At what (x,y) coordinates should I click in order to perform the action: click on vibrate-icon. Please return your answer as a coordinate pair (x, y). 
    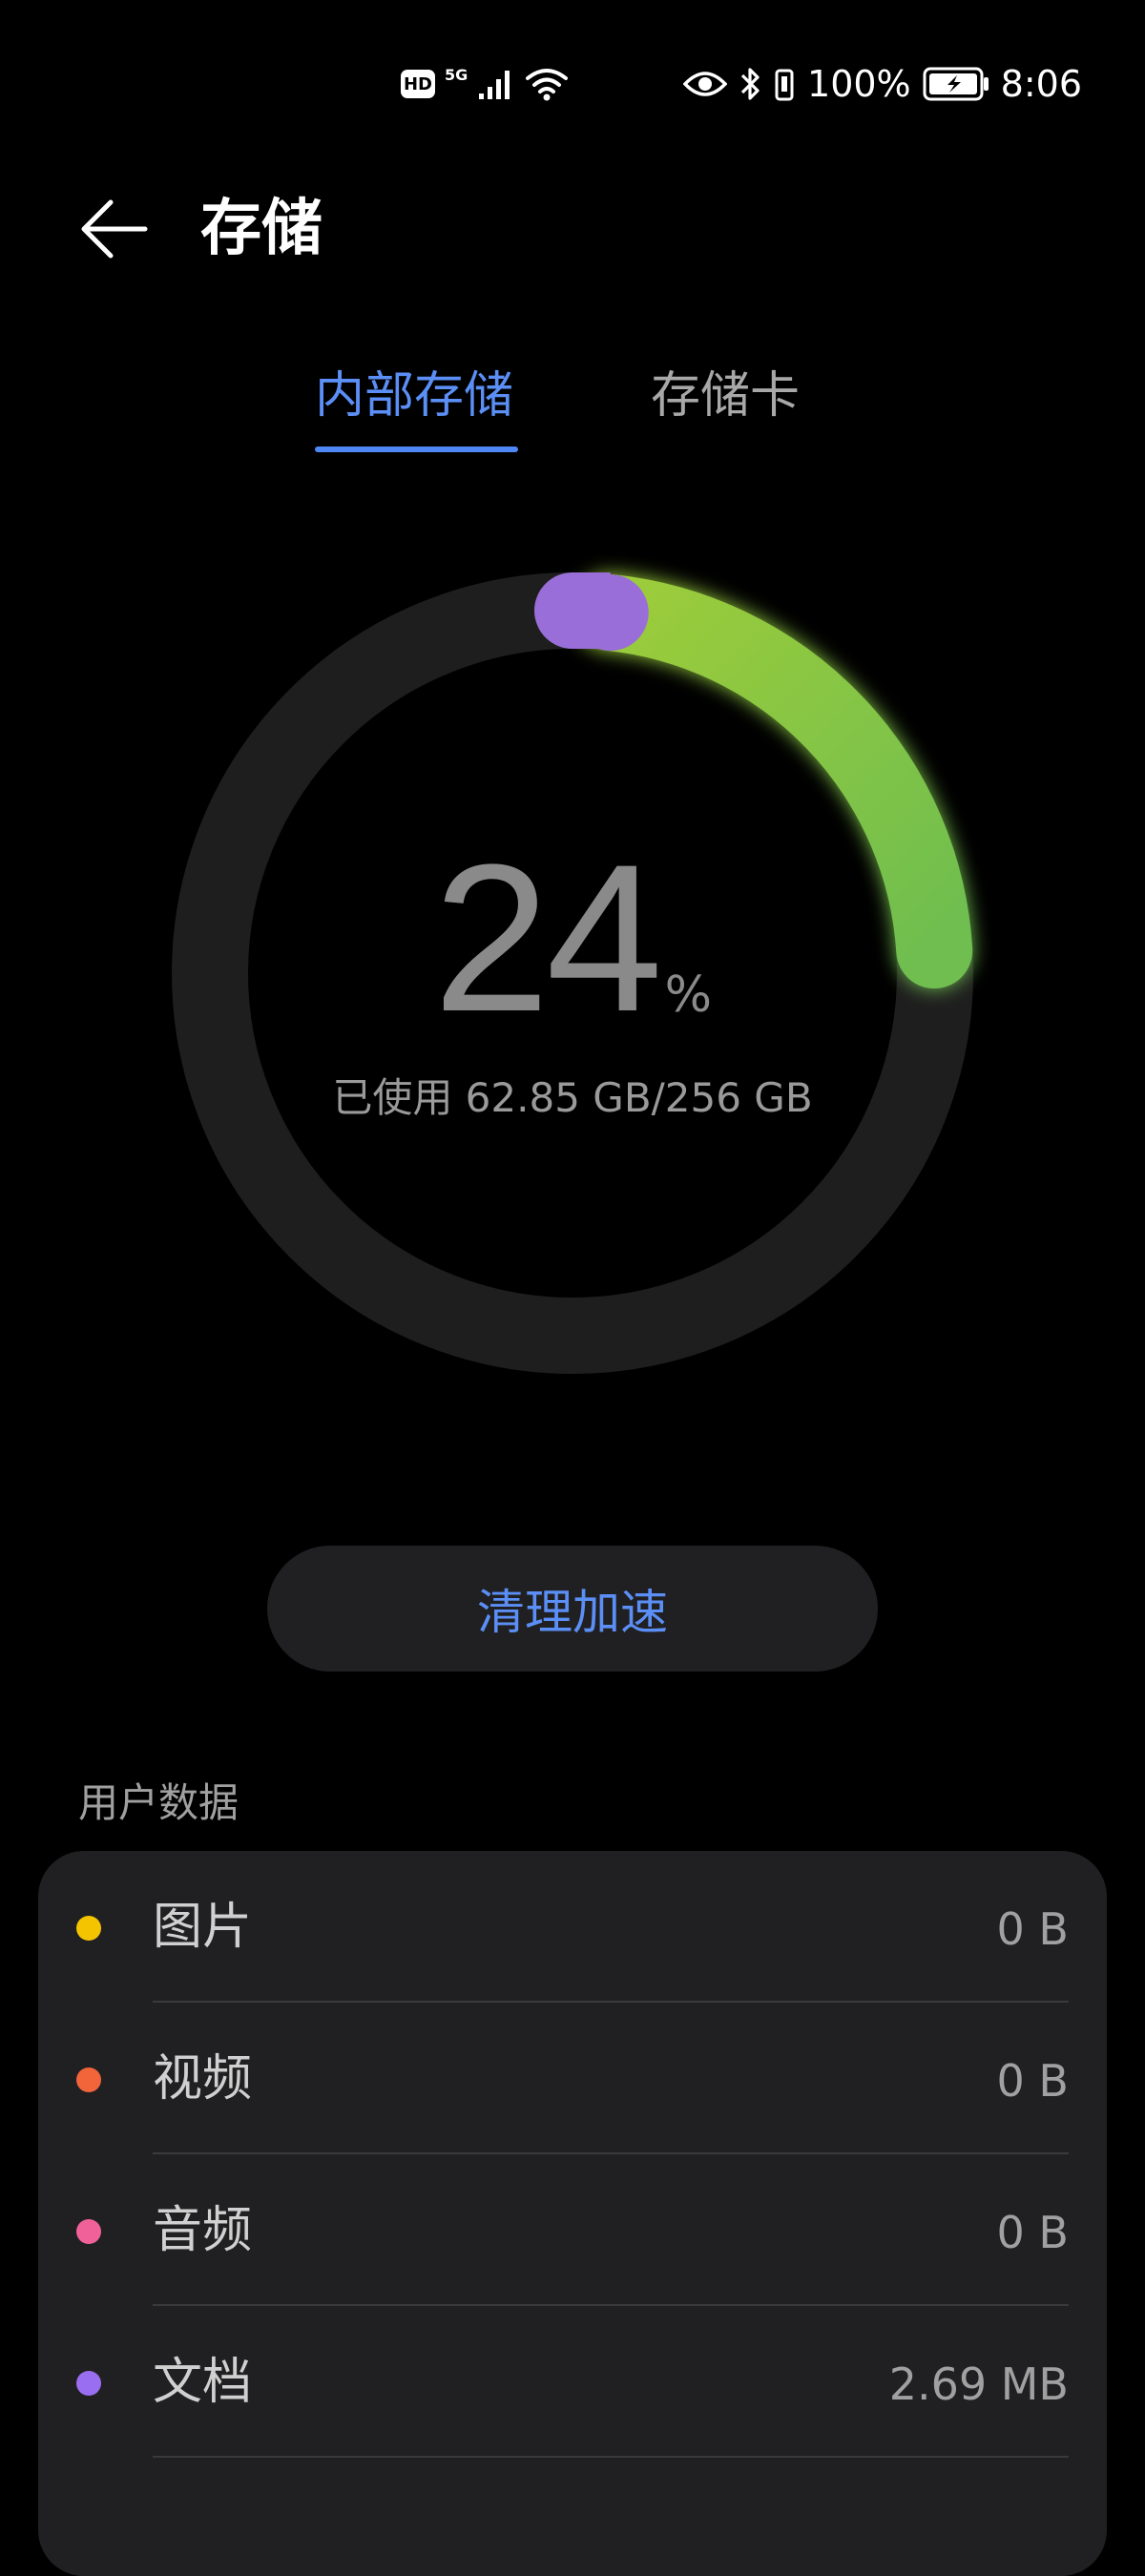
    Looking at the image, I should click on (784, 85).